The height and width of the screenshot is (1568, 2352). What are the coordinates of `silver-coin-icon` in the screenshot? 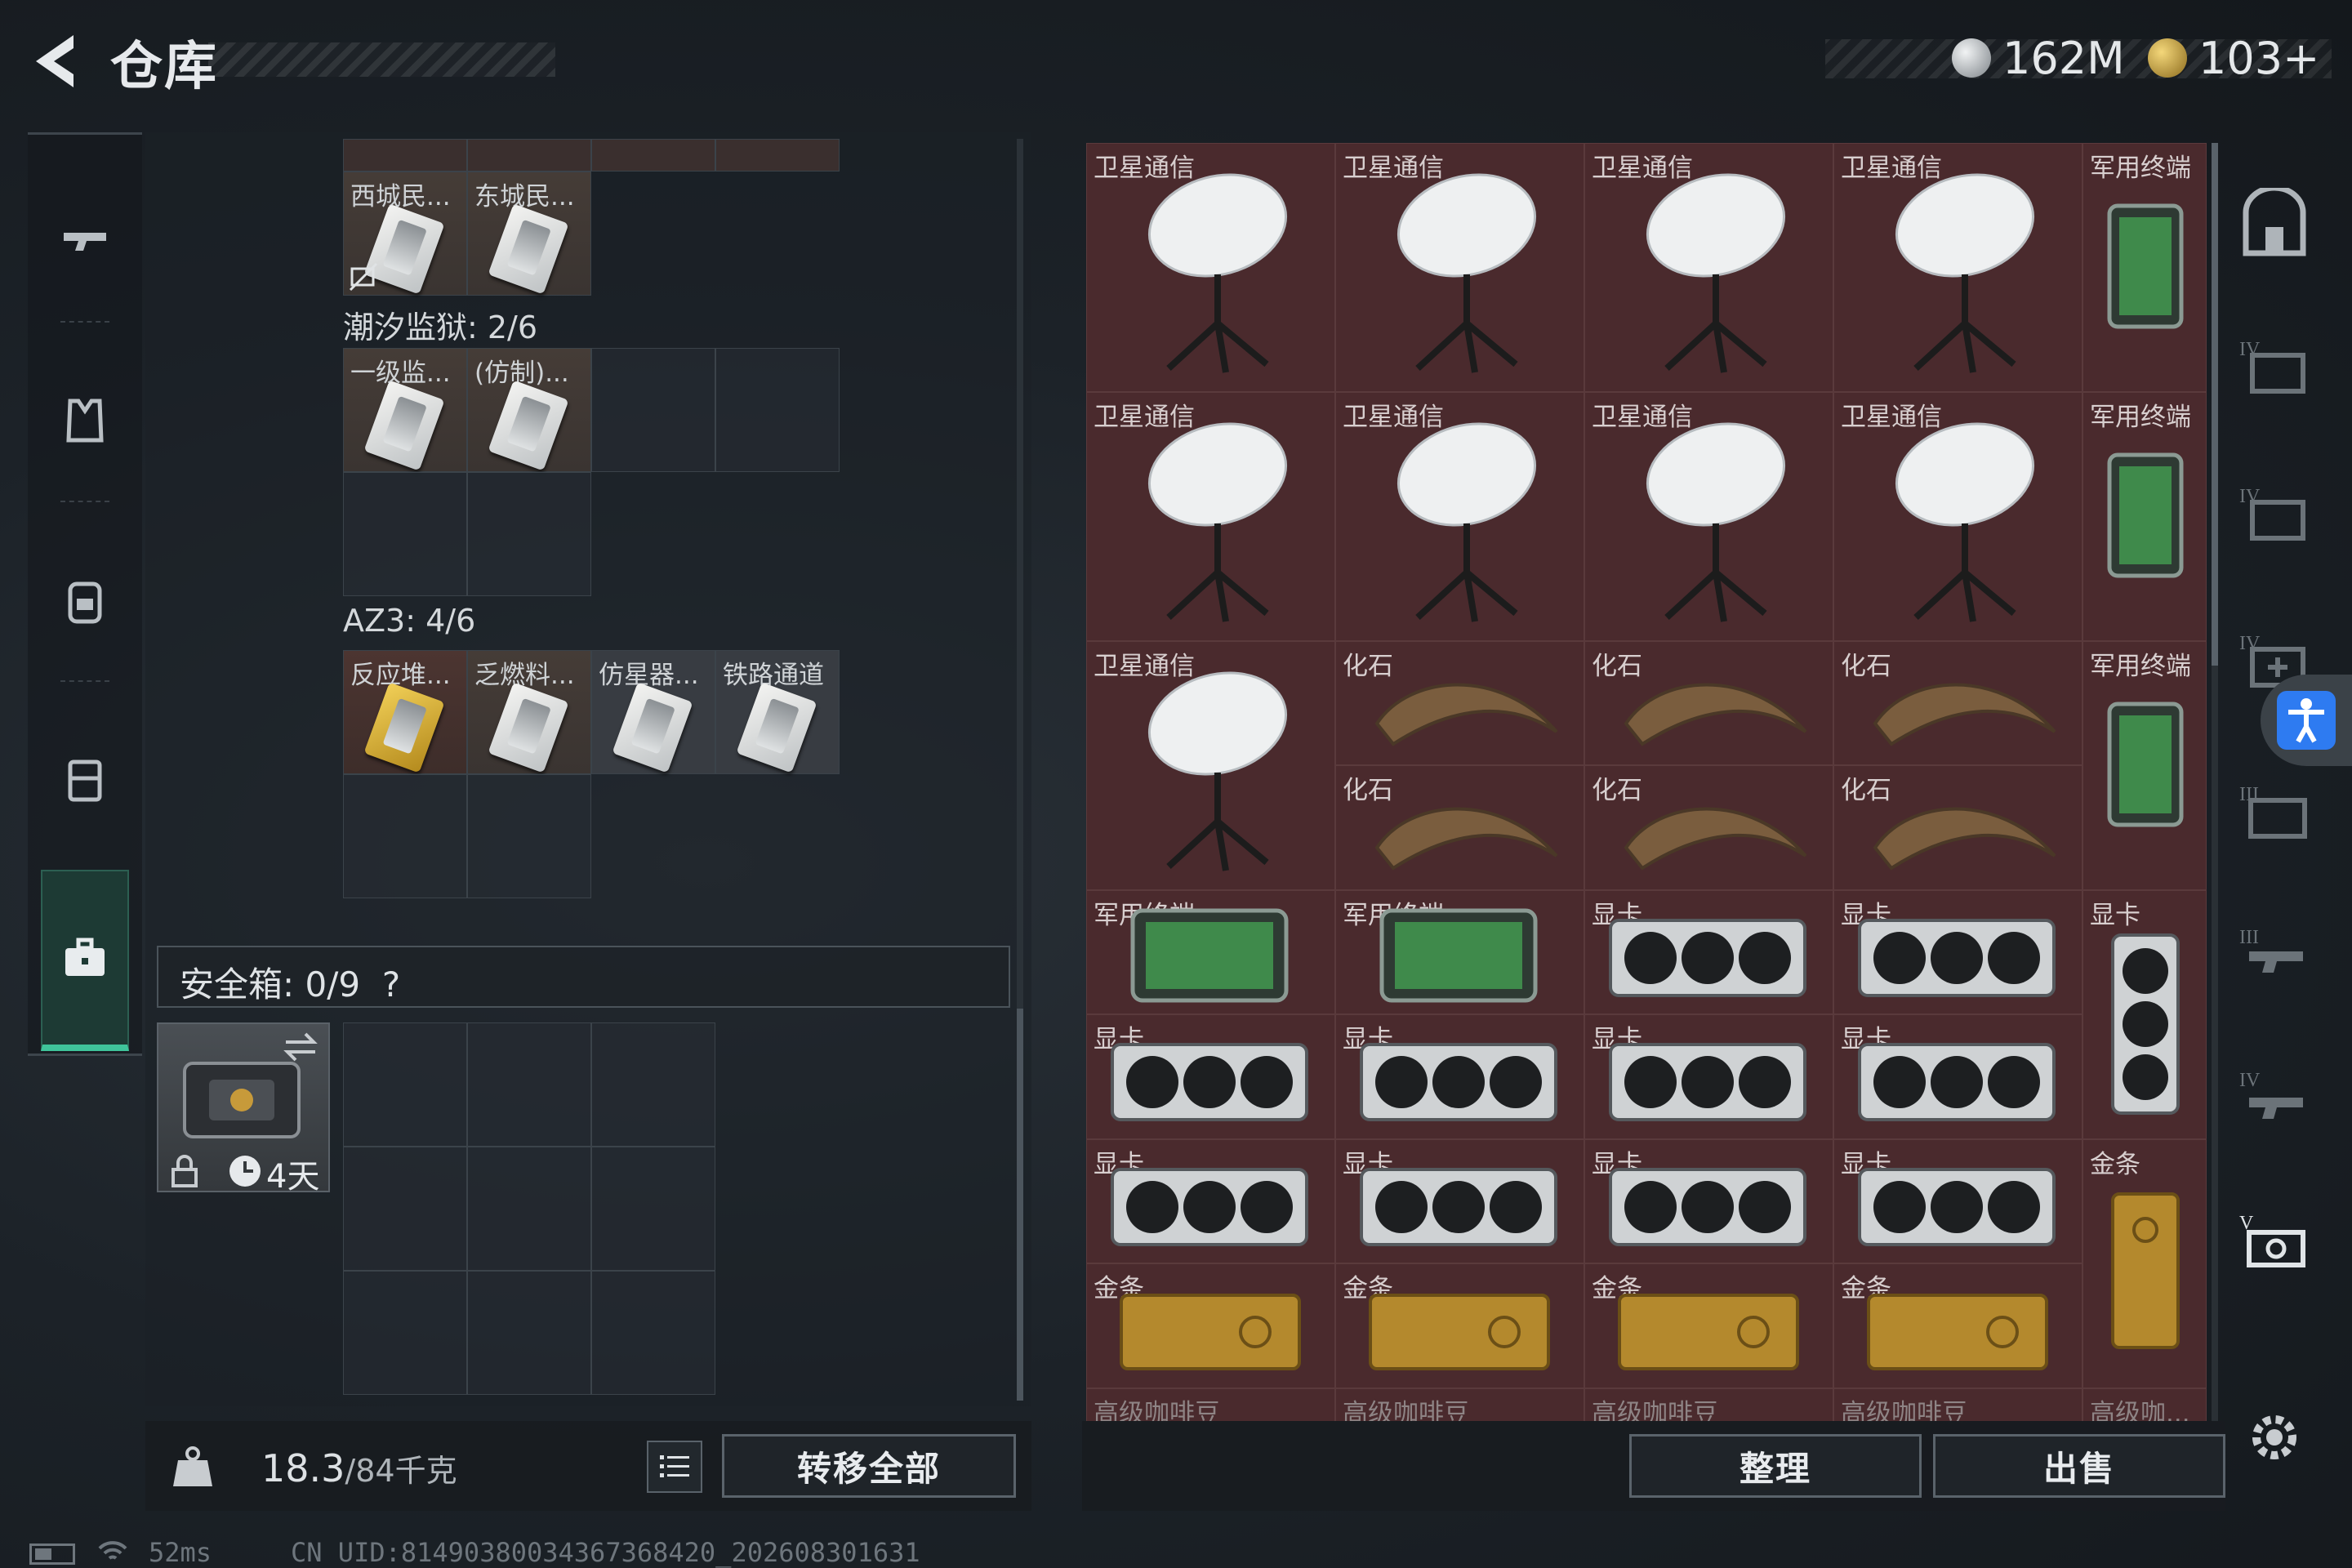 It's located at (1971, 58).